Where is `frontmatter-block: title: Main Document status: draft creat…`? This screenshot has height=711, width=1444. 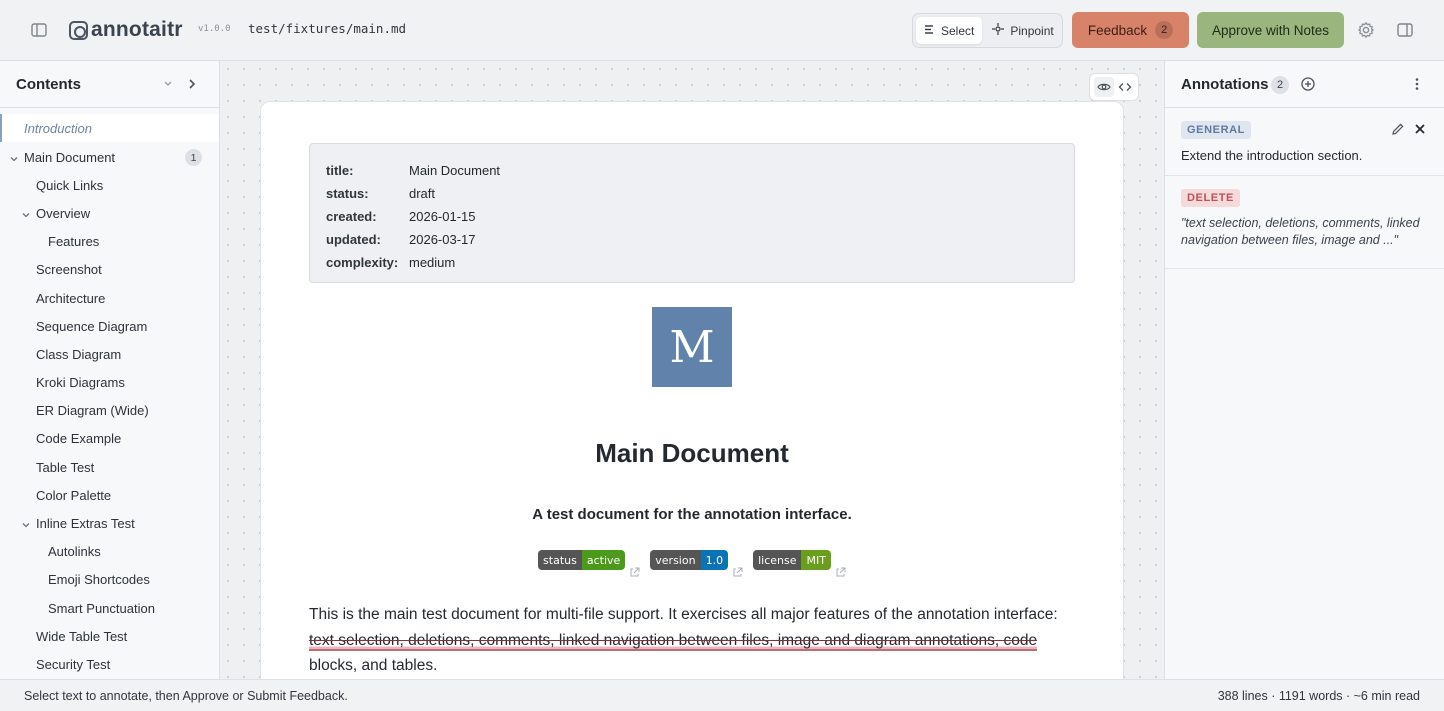 frontmatter-block: title: Main Document status: draft creat… is located at coordinates (692, 213).